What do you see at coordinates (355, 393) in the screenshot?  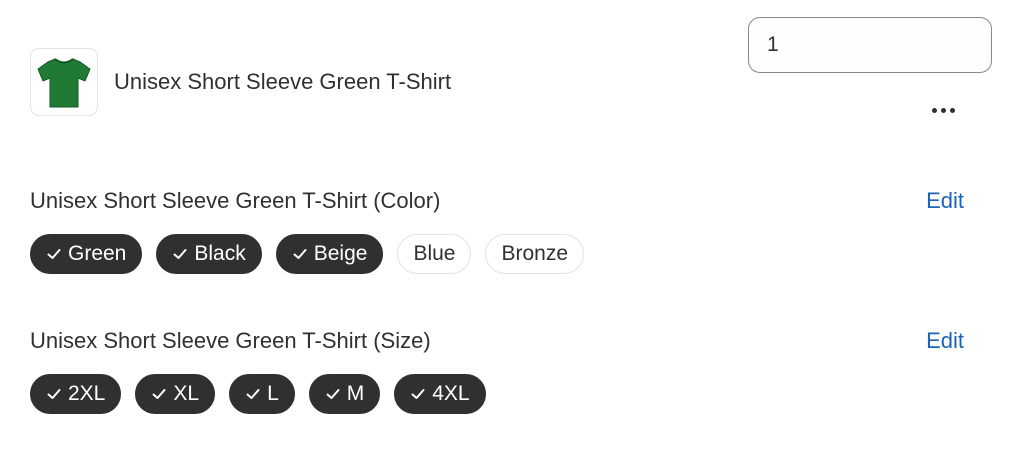 I see `chip-label: M` at bounding box center [355, 393].